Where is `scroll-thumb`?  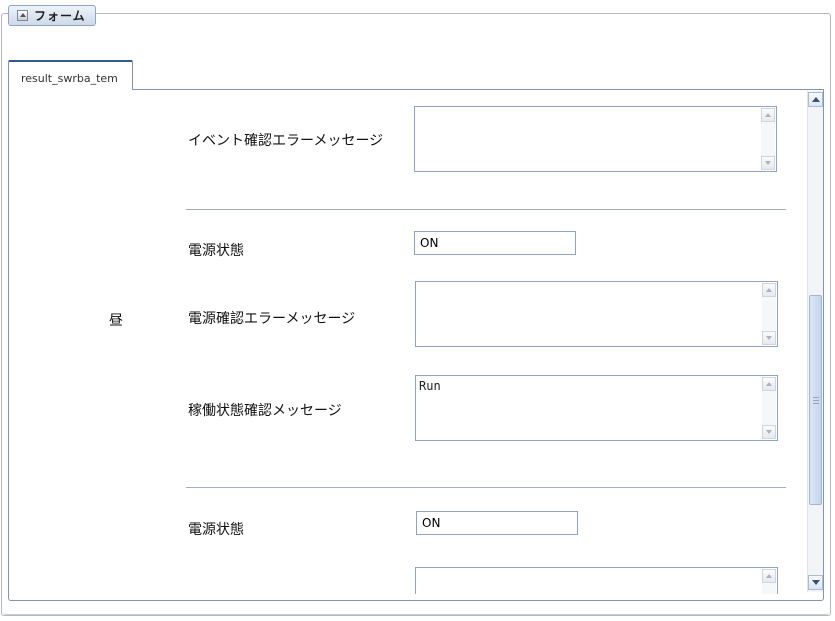
scroll-thumb is located at coordinates (815, 400).